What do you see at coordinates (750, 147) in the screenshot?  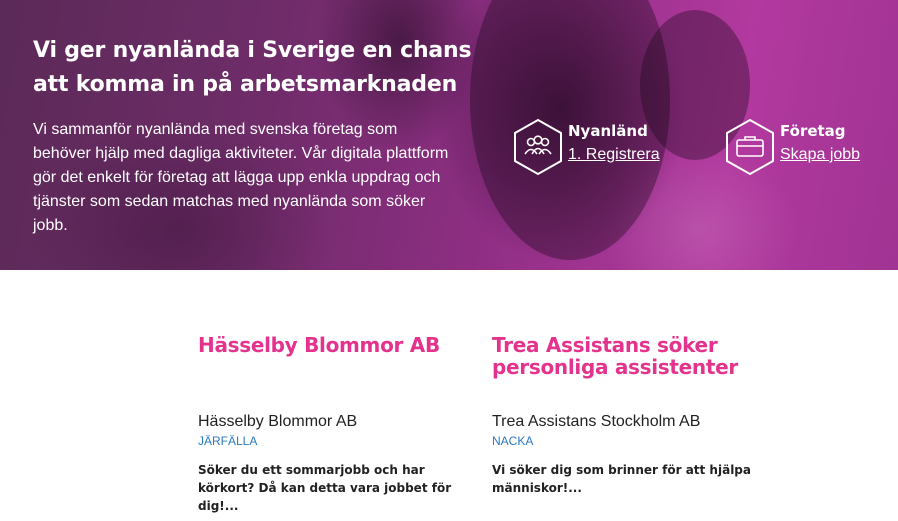 I see `briefcase-icon` at bounding box center [750, 147].